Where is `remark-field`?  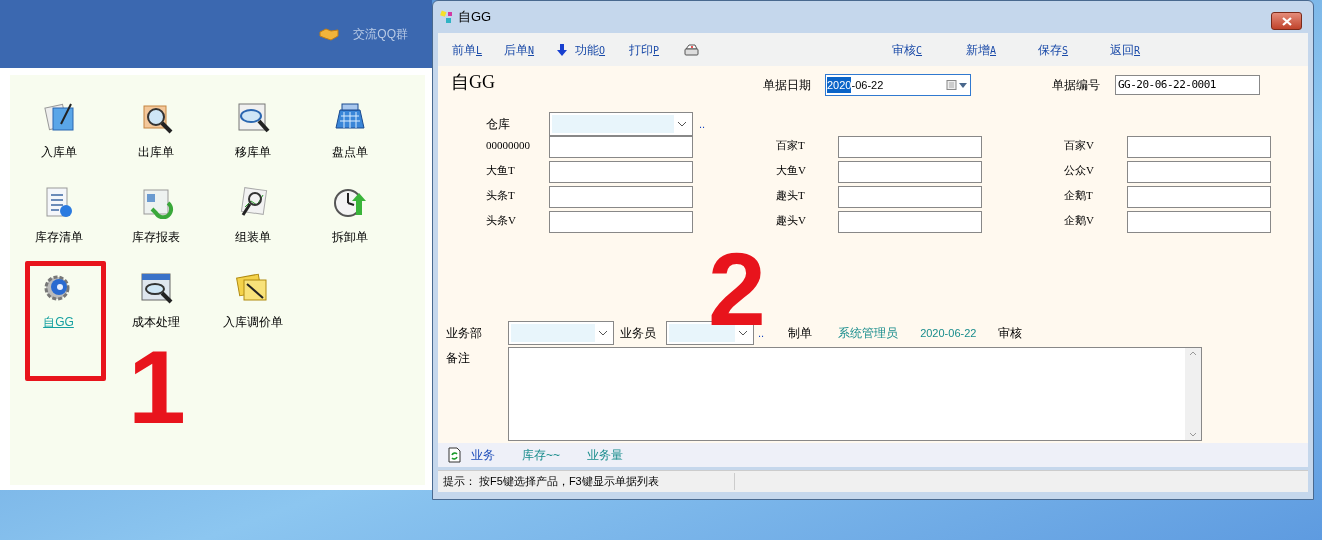 remark-field is located at coordinates (855, 394).